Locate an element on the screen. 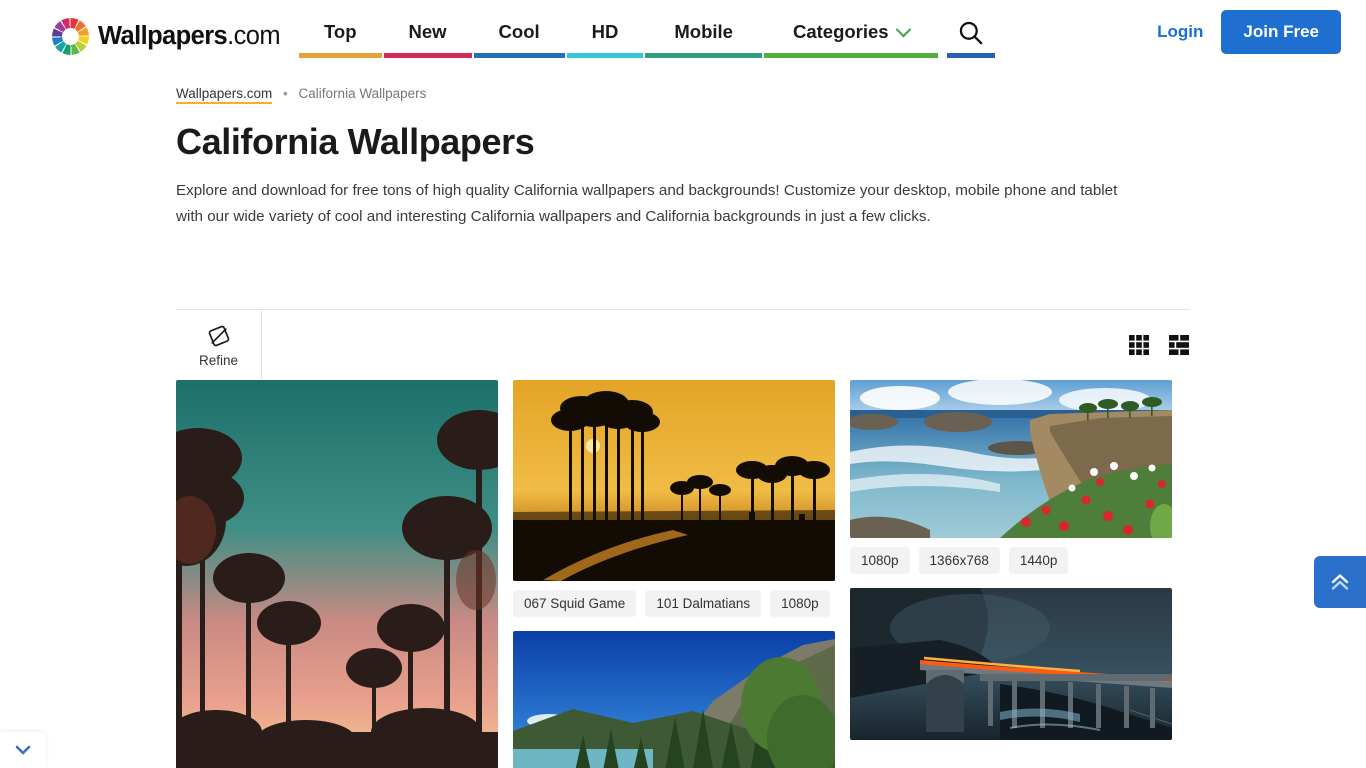 The height and width of the screenshot is (768, 1366). nav-item-new: New is located at coordinates (428, 32).